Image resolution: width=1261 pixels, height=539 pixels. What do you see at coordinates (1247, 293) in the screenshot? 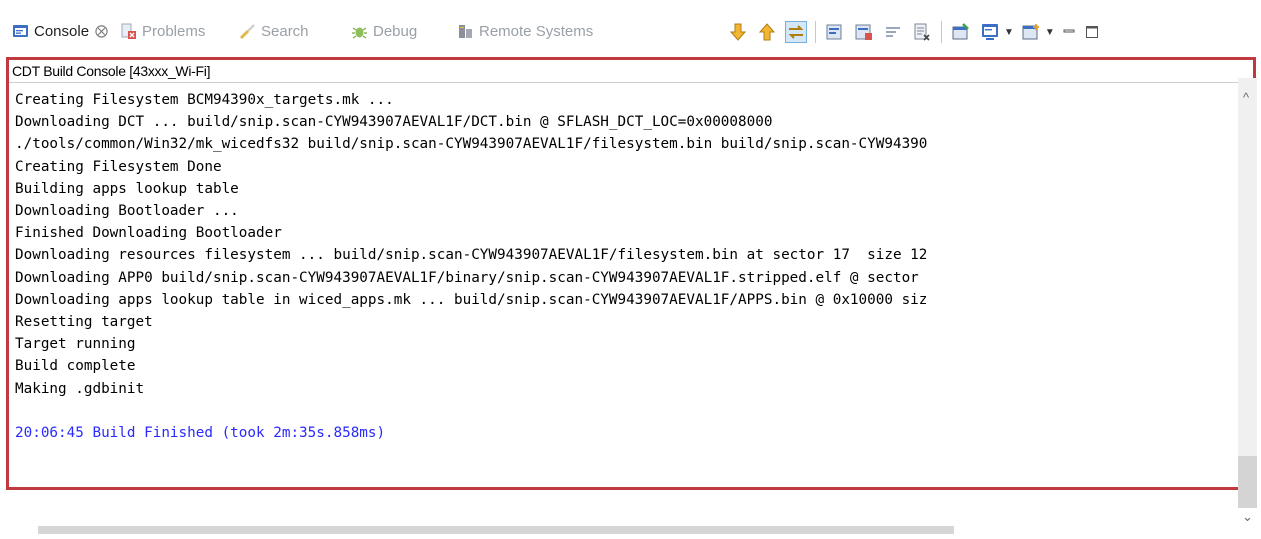
I see `vertical-scrollbar` at bounding box center [1247, 293].